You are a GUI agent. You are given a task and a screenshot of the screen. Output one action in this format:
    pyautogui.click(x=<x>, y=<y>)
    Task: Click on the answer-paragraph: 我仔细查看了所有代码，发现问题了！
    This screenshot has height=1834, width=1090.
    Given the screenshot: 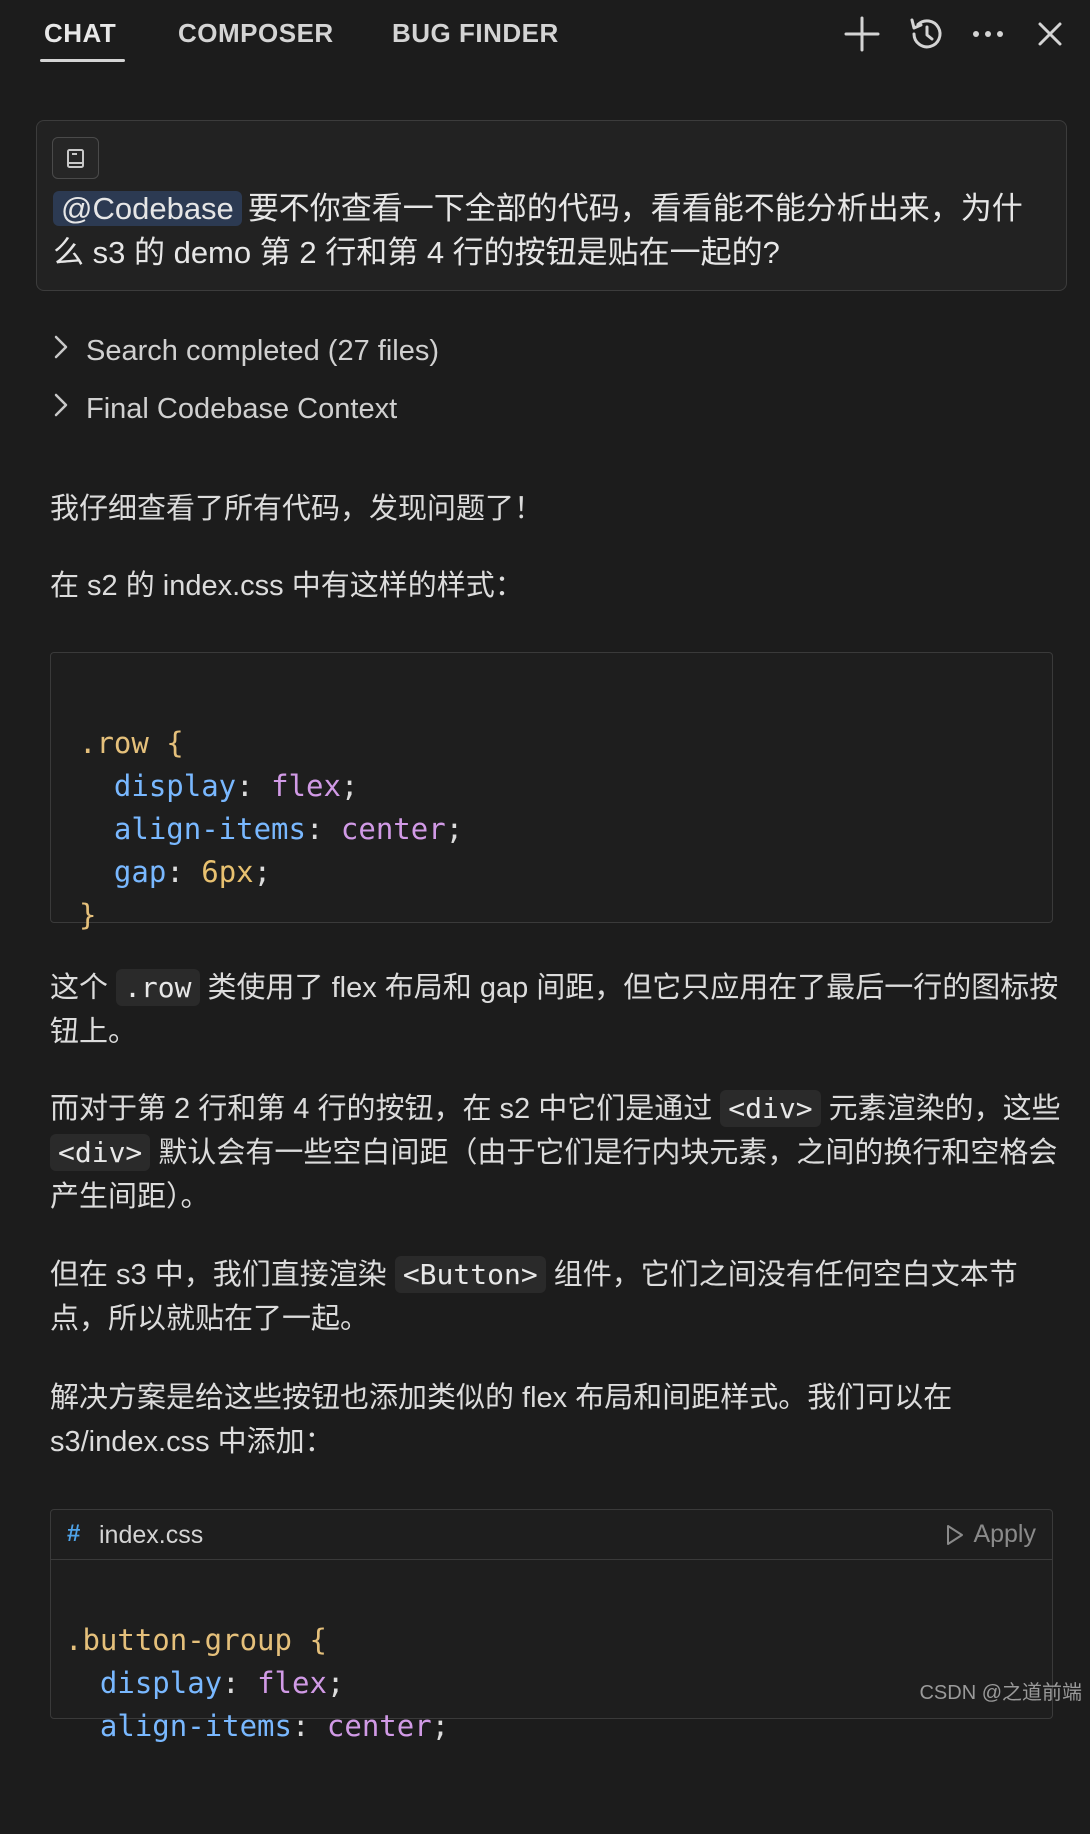 What is the action you would take?
    pyautogui.click(x=297, y=509)
    